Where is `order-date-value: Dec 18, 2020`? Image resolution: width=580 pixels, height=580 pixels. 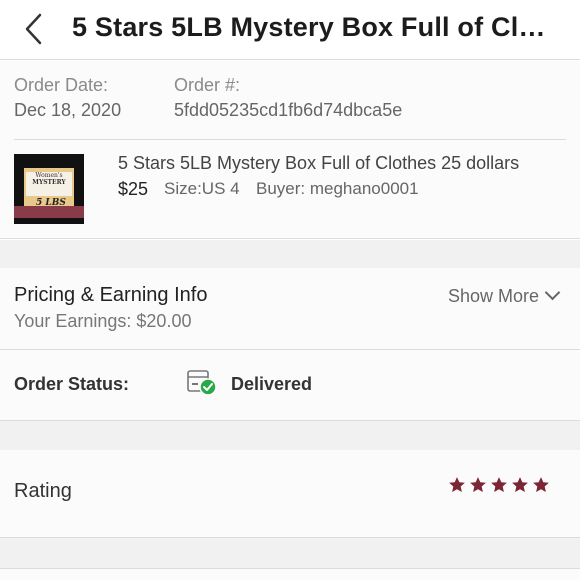 order-date-value: Dec 18, 2020 is located at coordinates (68, 110).